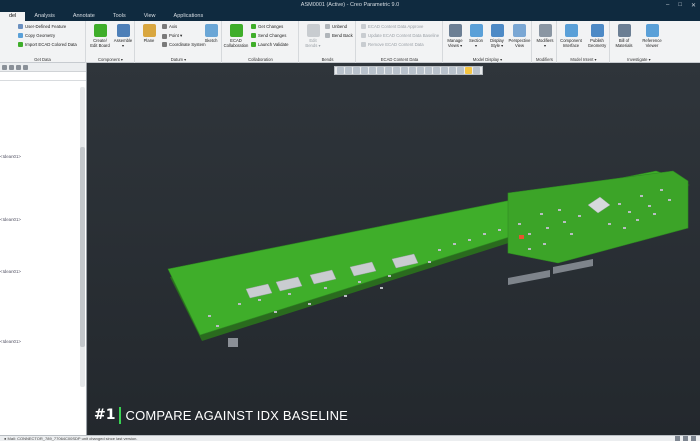 Image resolution: width=700 pixels, height=441 pixels. I want to click on tab-analysis: Analysis, so click(44, 16).